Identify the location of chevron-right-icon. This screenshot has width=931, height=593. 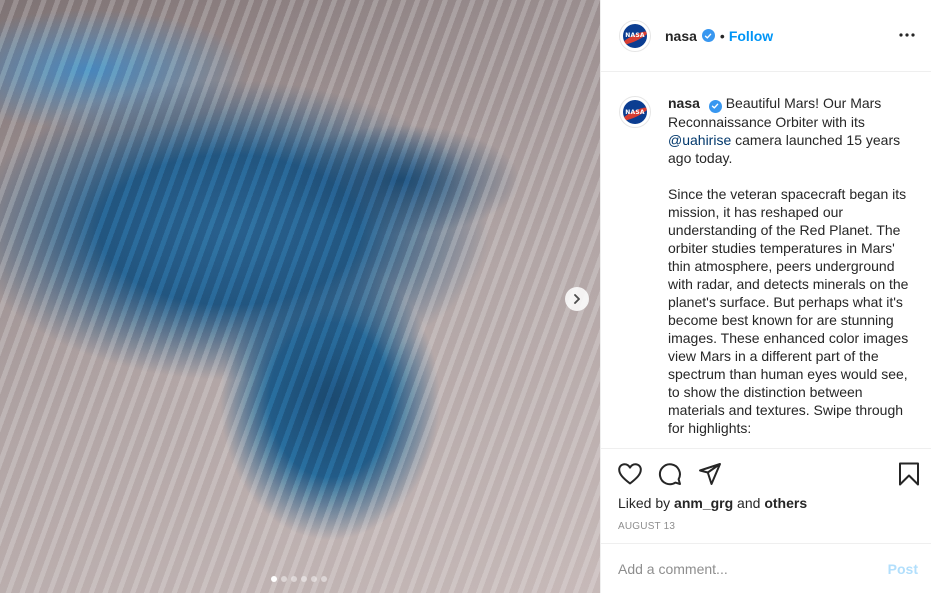
(577, 299).